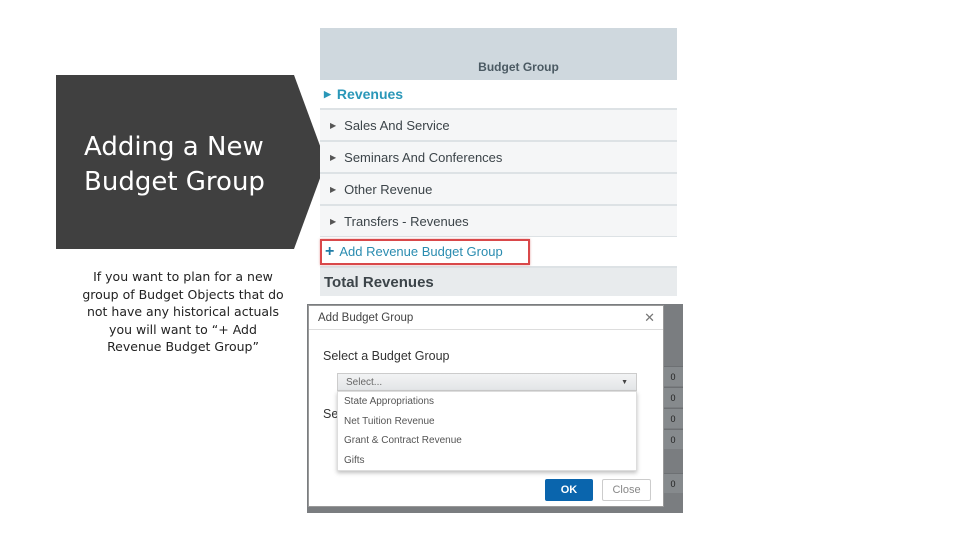  What do you see at coordinates (498, 94) in the screenshot?
I see `revenues-section-row: ▶ Revenues` at bounding box center [498, 94].